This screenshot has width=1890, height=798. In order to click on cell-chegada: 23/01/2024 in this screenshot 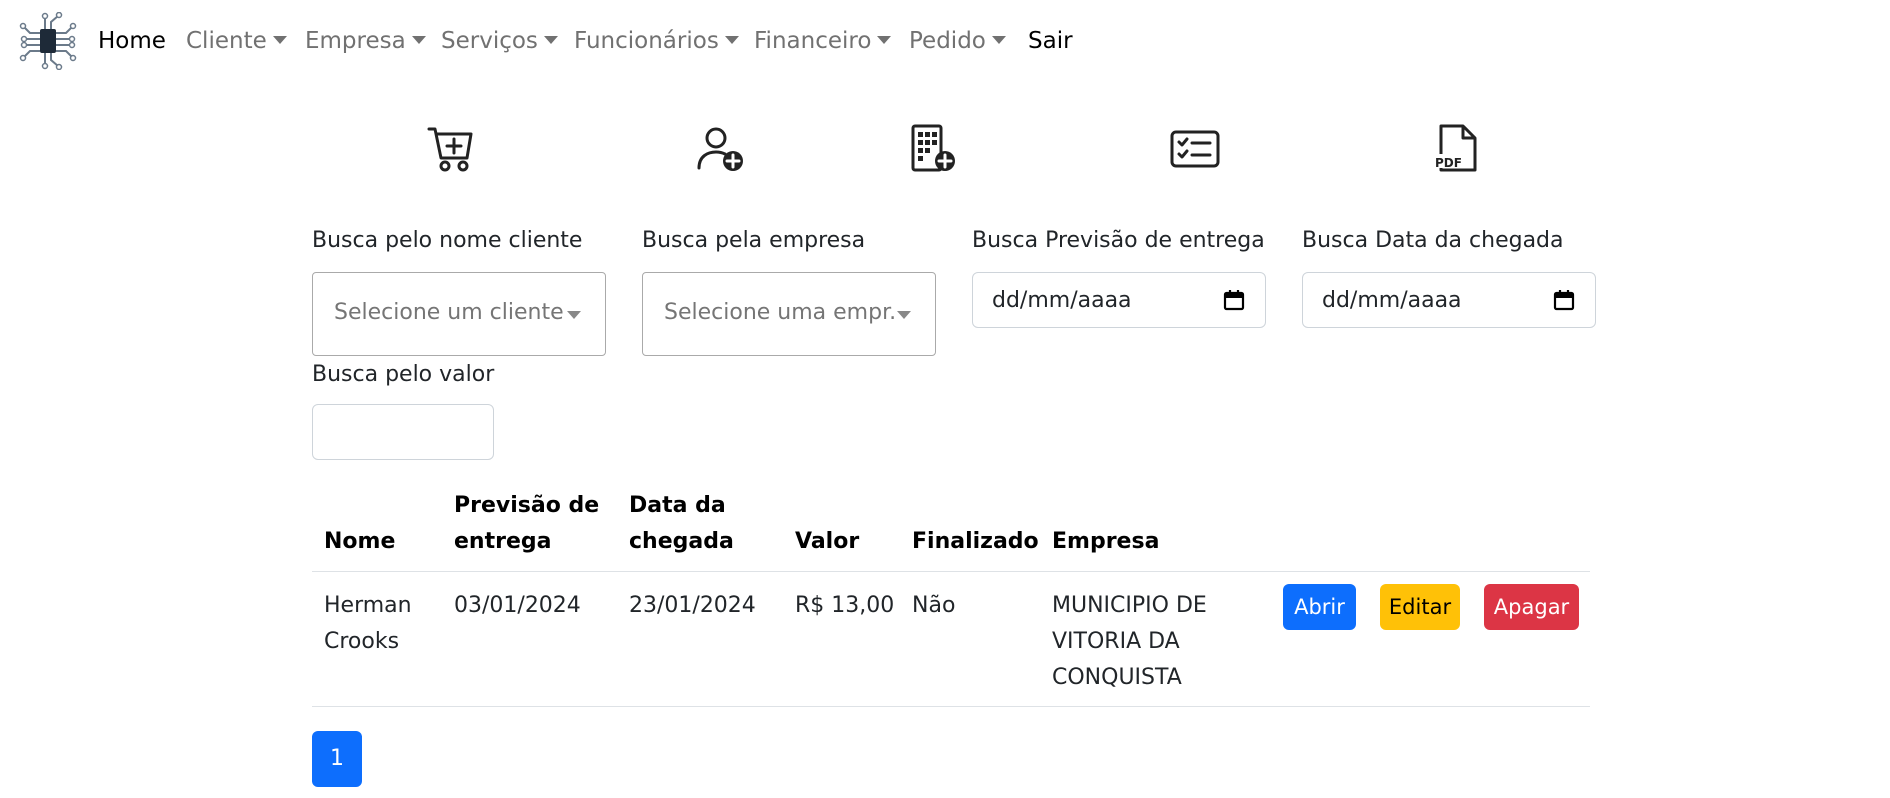, I will do `click(692, 605)`.